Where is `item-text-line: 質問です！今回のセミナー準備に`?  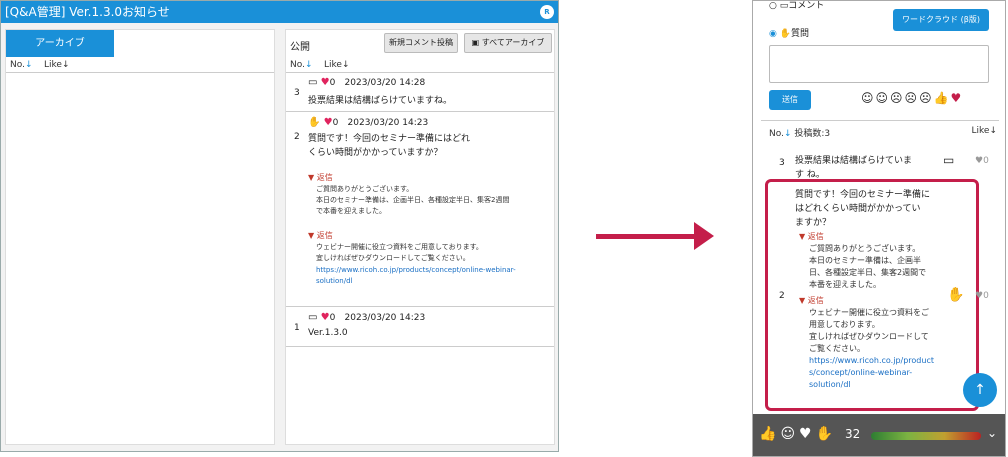 item-text-line: 質問です！今回のセミナー準備に is located at coordinates (863, 195).